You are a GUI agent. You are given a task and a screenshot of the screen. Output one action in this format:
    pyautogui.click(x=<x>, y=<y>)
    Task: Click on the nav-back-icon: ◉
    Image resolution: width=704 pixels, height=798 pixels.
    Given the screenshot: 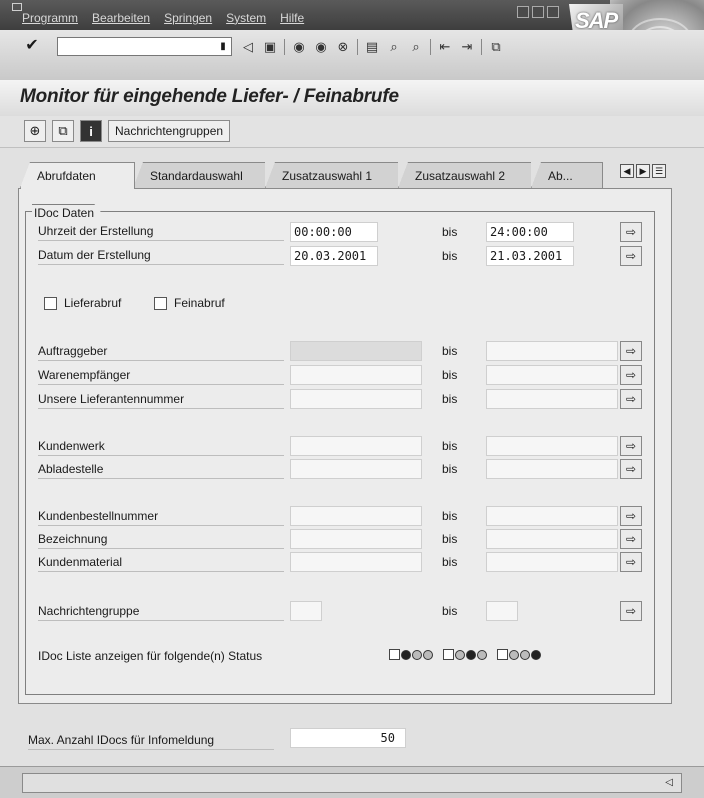 What is the action you would take?
    pyautogui.click(x=299, y=47)
    